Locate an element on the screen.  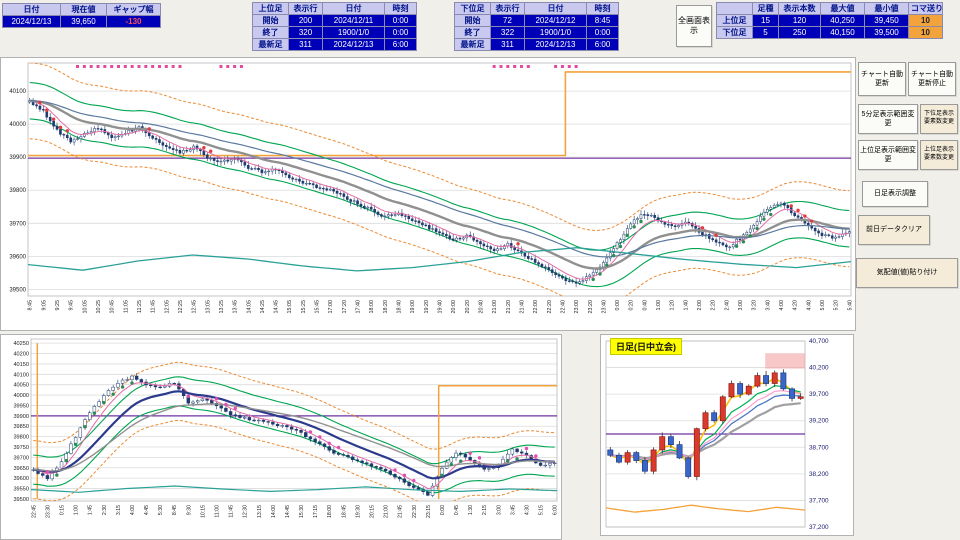
upper-col-date: 日付 is located at coordinates (353, 8).